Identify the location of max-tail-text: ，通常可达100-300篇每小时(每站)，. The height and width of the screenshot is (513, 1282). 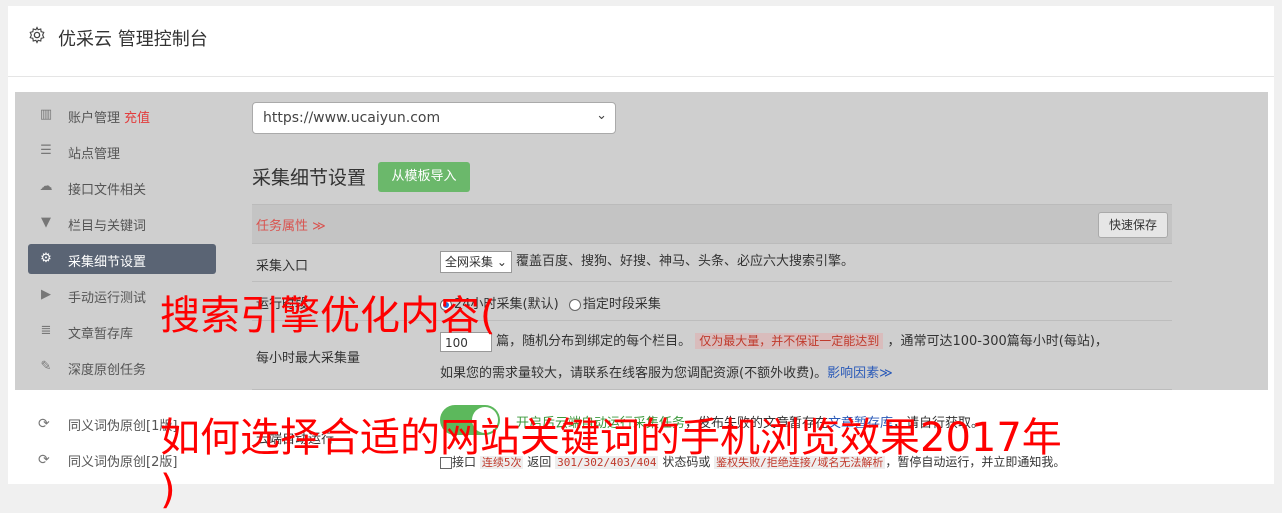
(997, 341).